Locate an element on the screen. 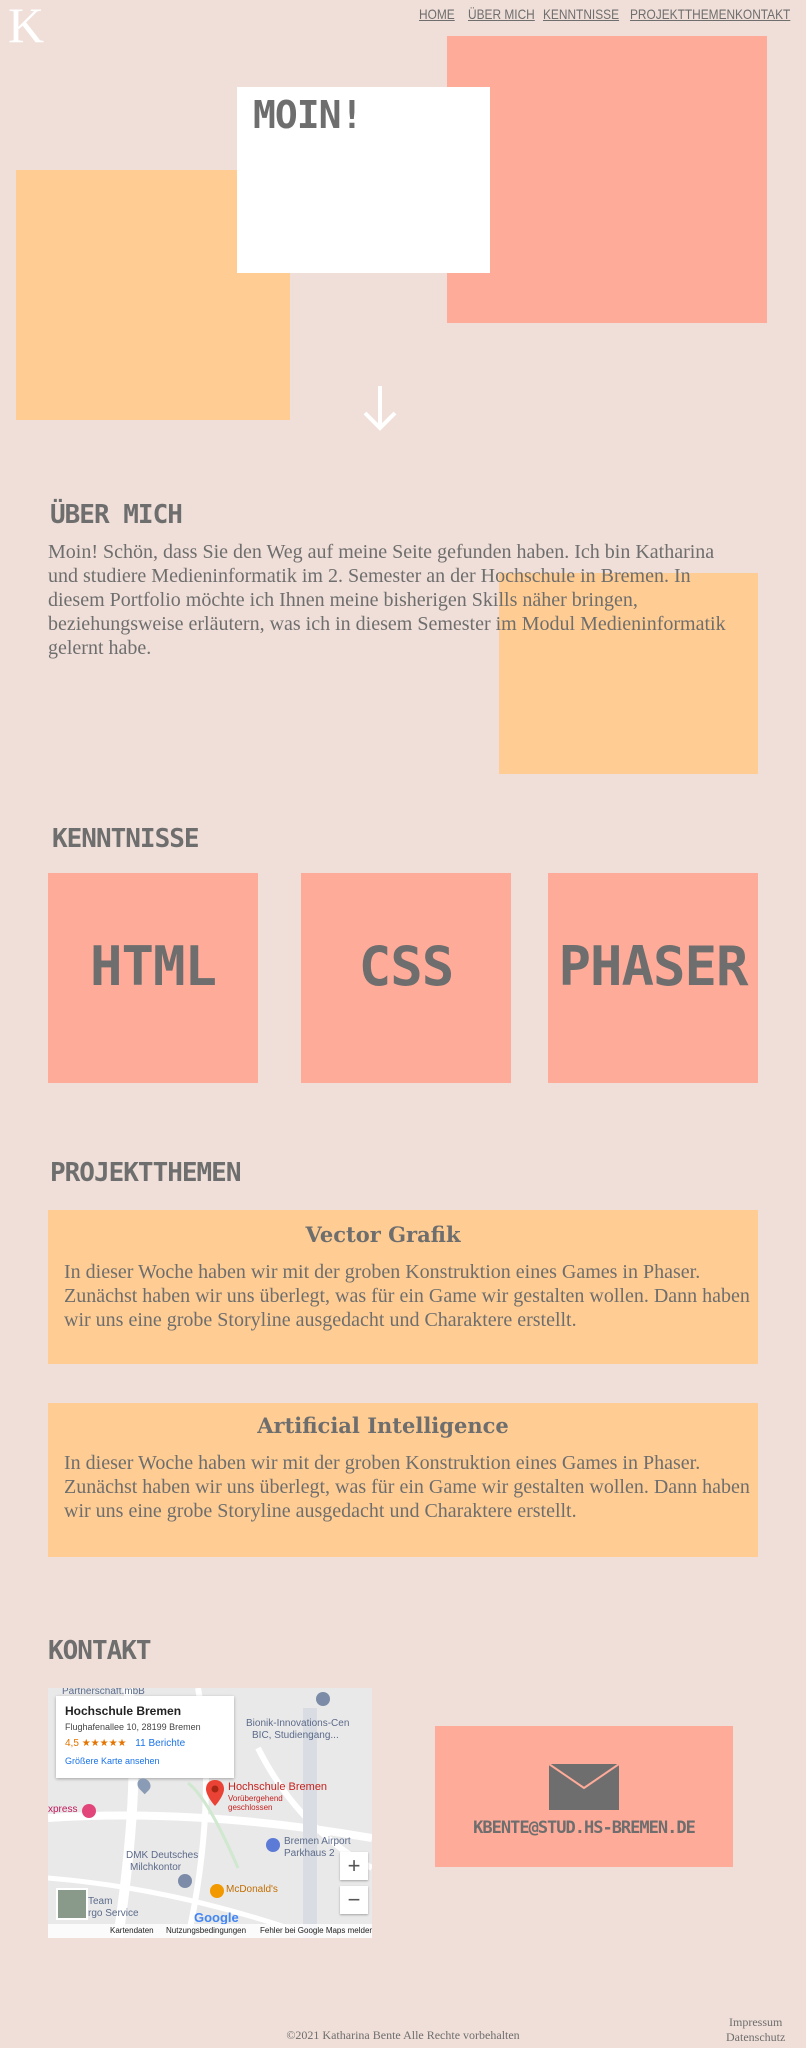  logo: K is located at coordinates (26, 25).